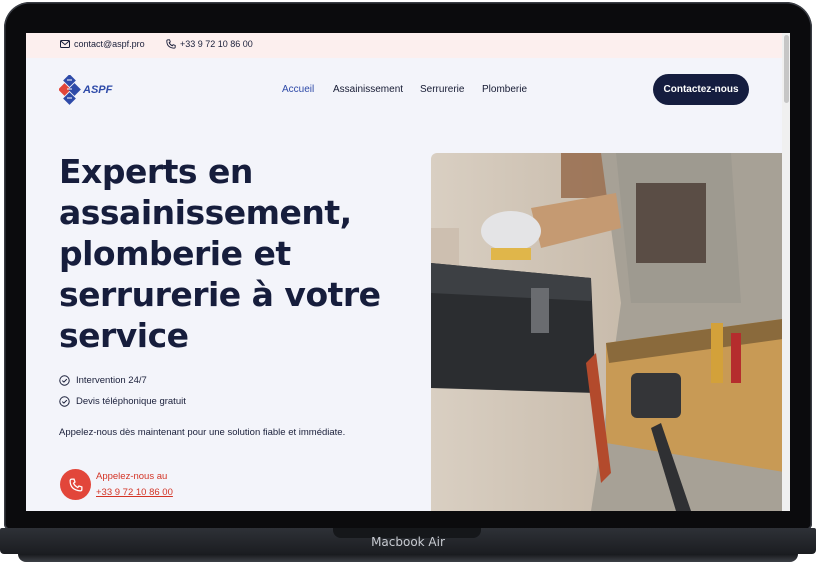 Image resolution: width=816 pixels, height=568 pixels. Describe the element at coordinates (442, 89) in the screenshot. I see `nav-serrurerie: Serrurerie` at that location.